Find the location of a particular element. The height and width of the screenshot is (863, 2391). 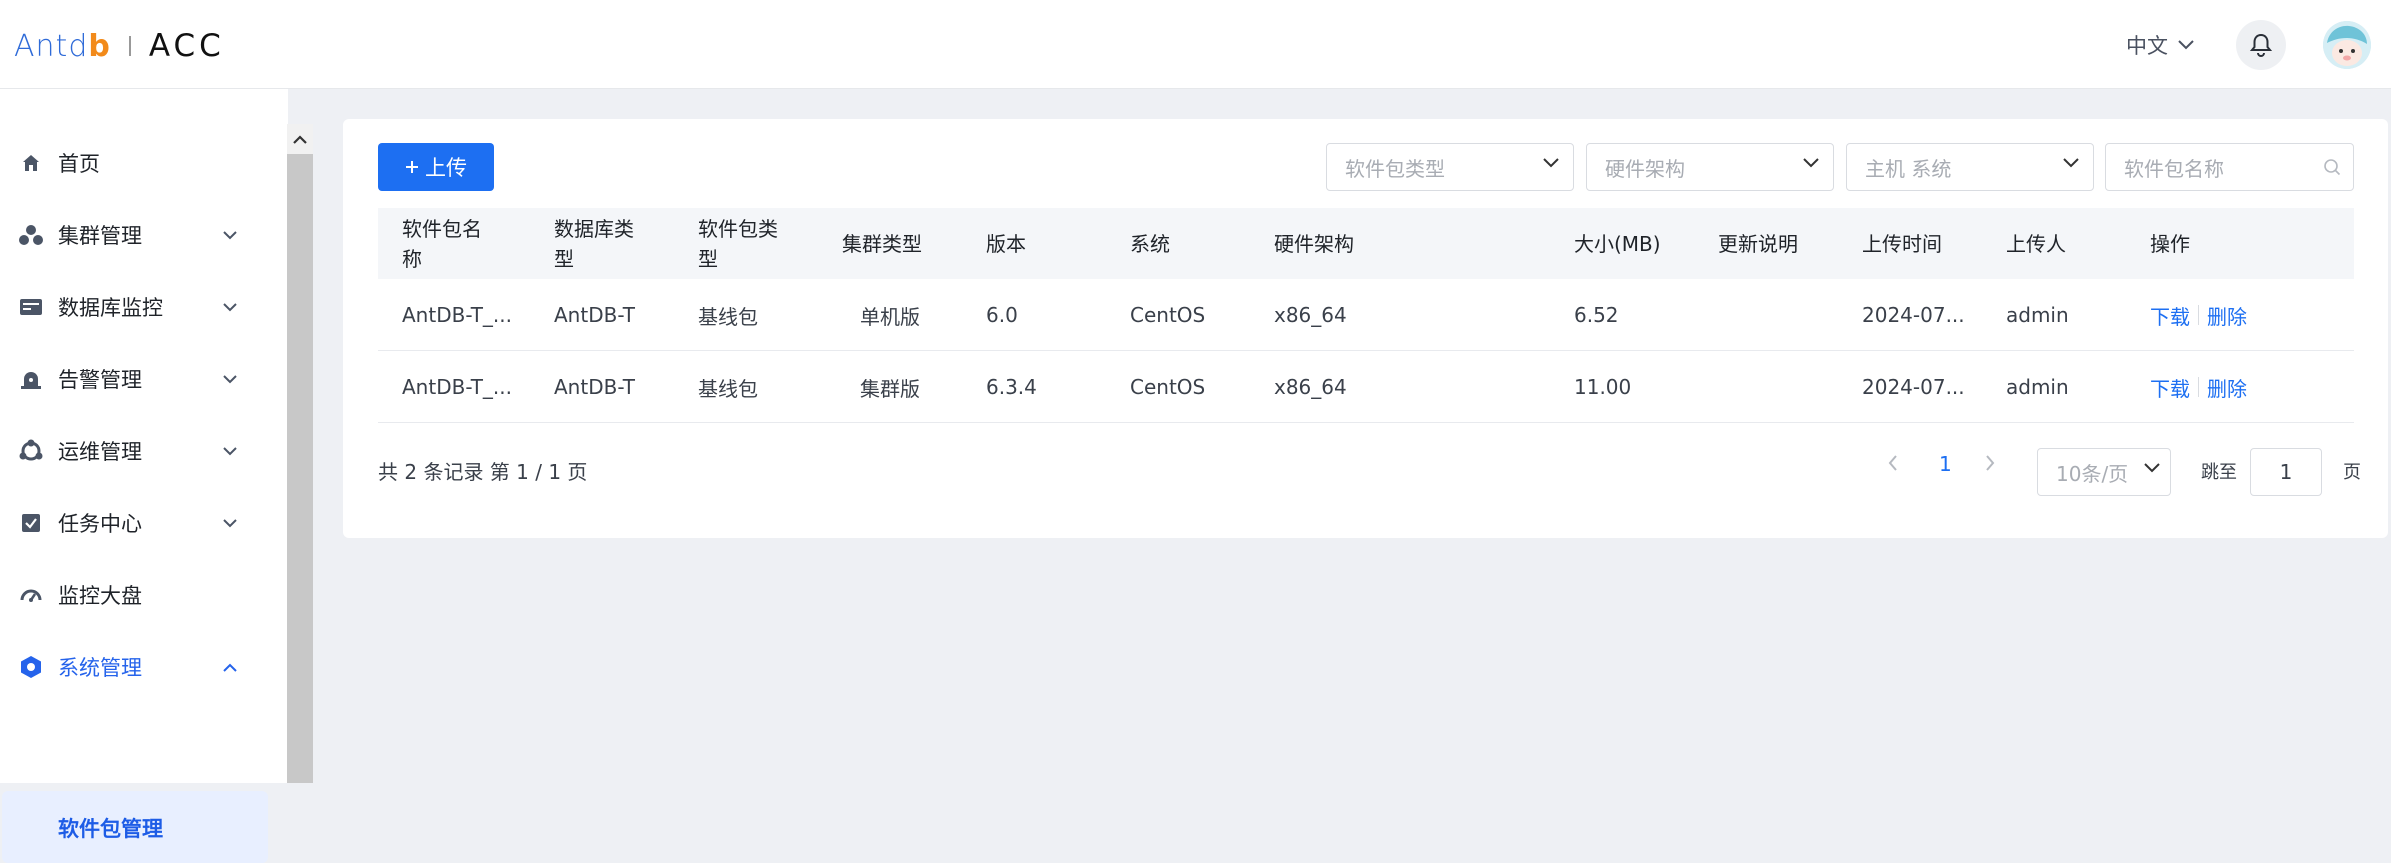

sidebar-item-task: 任务中心 is located at coordinates (140, 523).